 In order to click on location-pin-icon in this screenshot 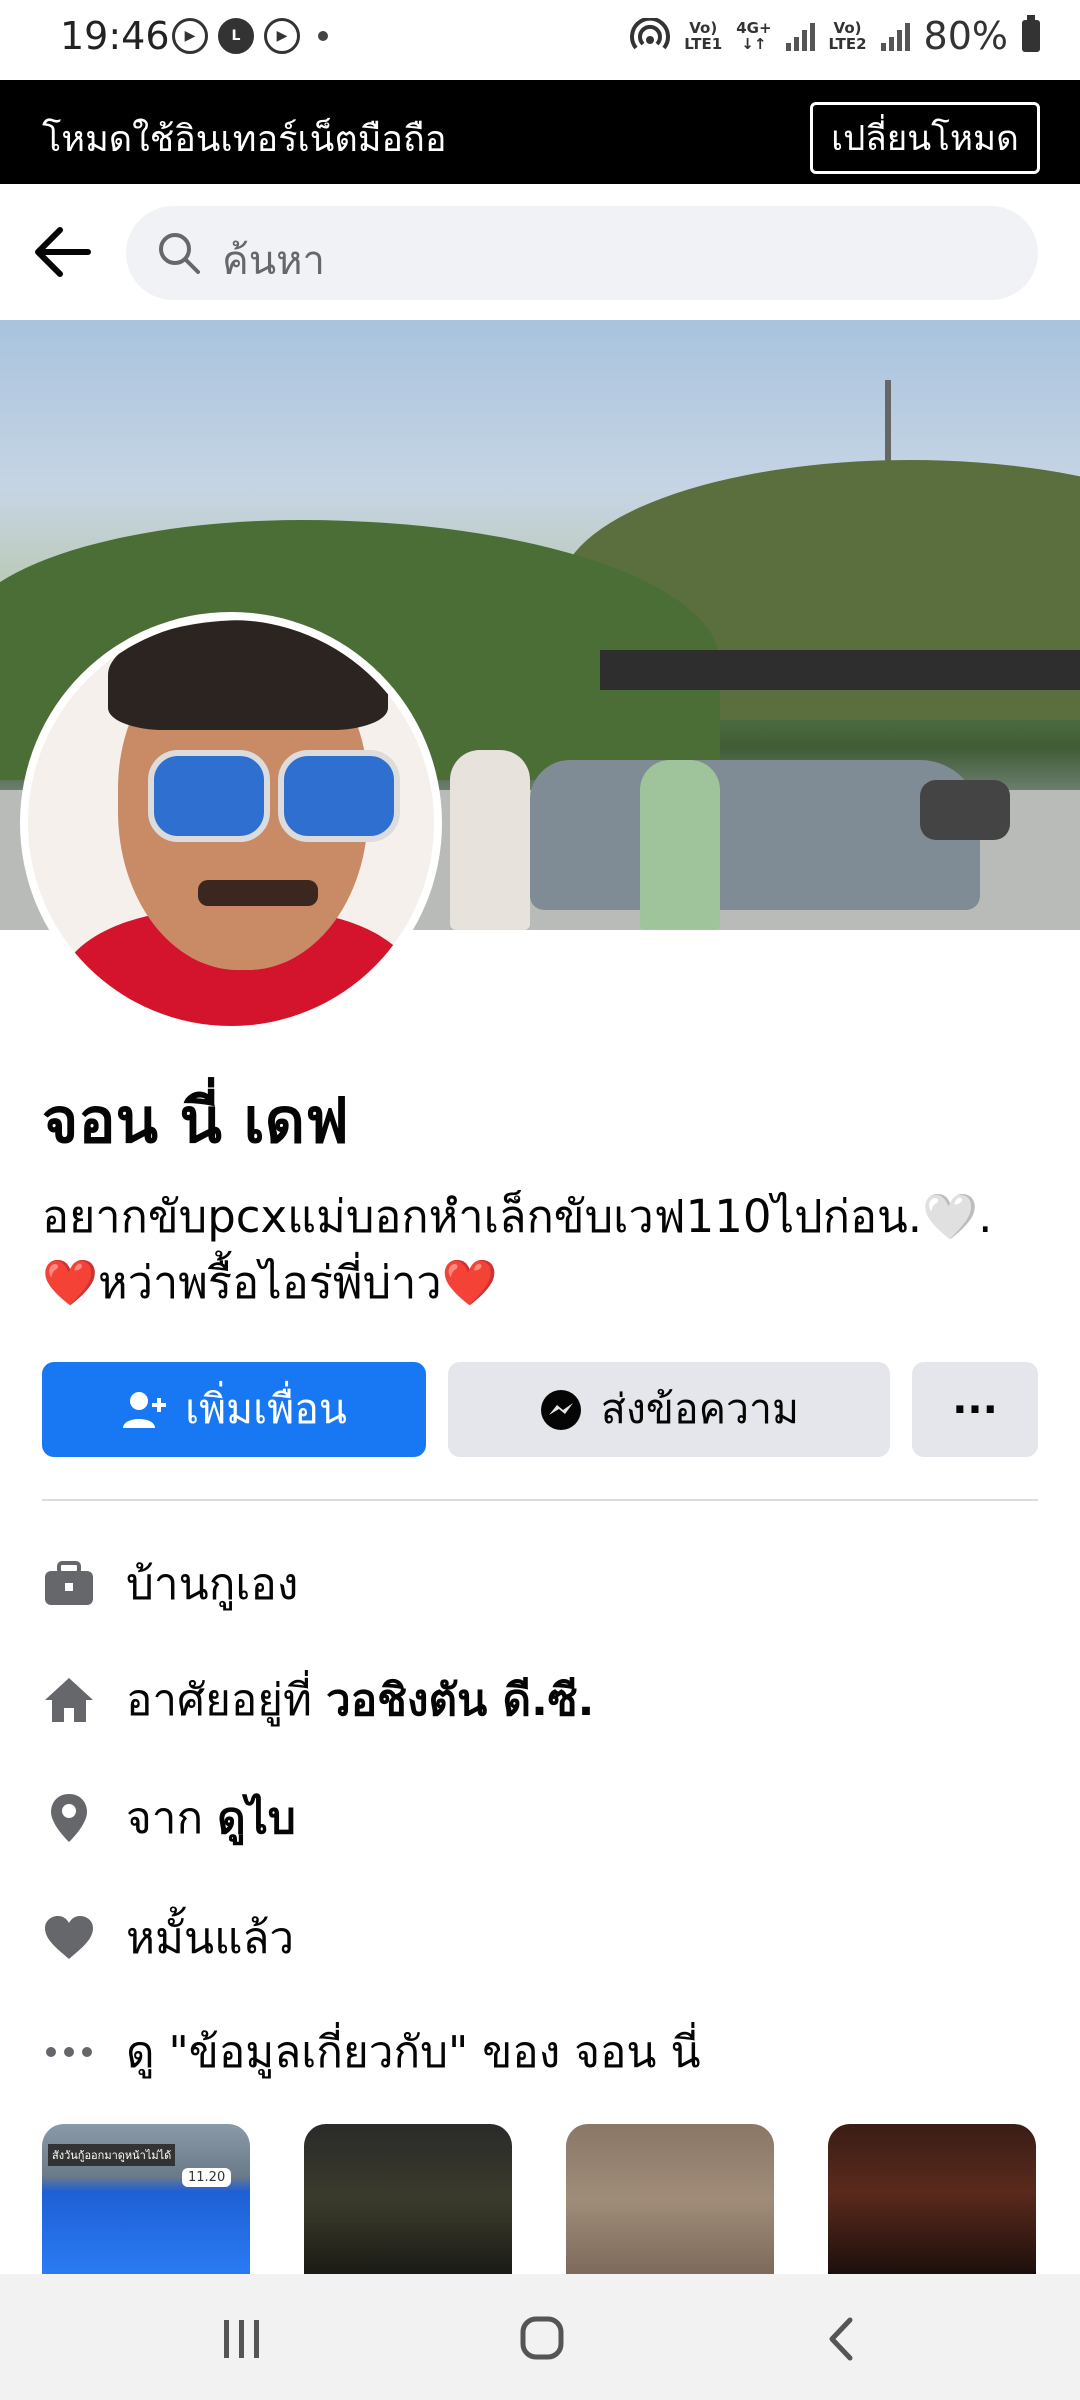, I will do `click(69, 1818)`.